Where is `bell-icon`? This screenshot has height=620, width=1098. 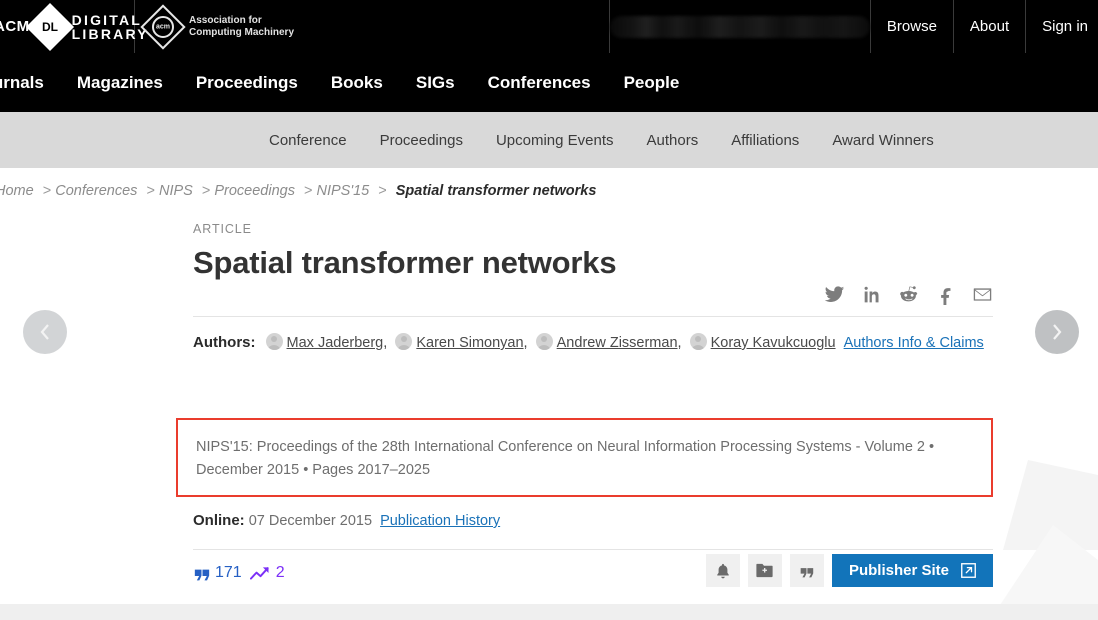
bell-icon is located at coordinates (723, 570).